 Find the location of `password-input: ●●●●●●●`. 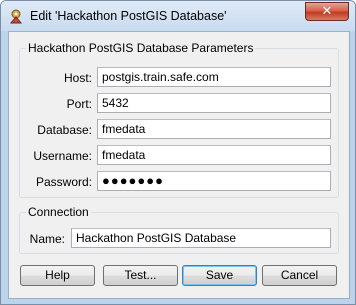

password-input: ●●●●●●● is located at coordinates (214, 181).